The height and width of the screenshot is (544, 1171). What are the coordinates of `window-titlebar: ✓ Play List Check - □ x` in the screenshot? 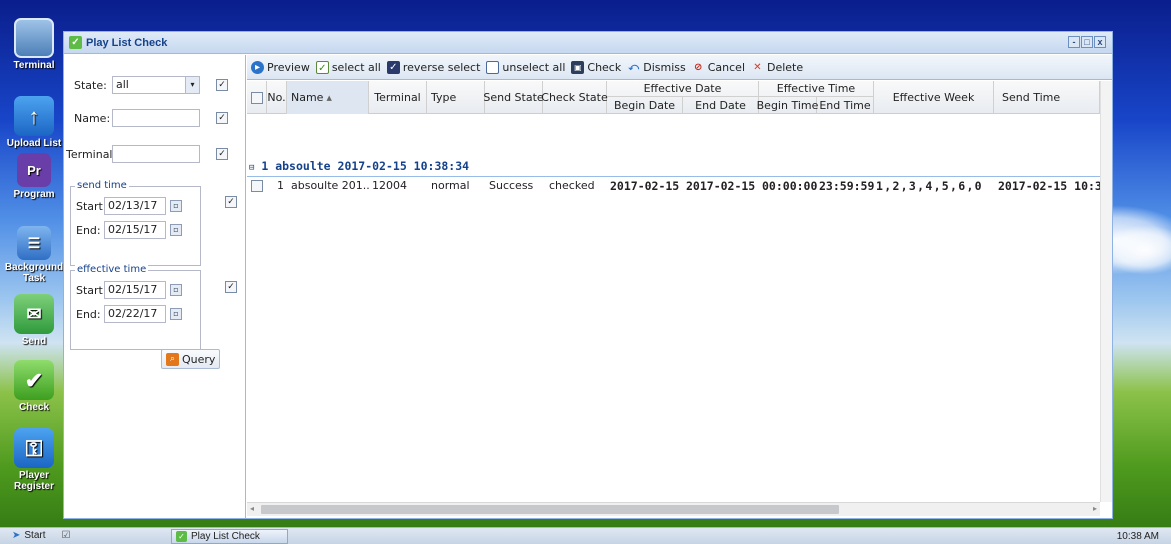 It's located at (588, 43).